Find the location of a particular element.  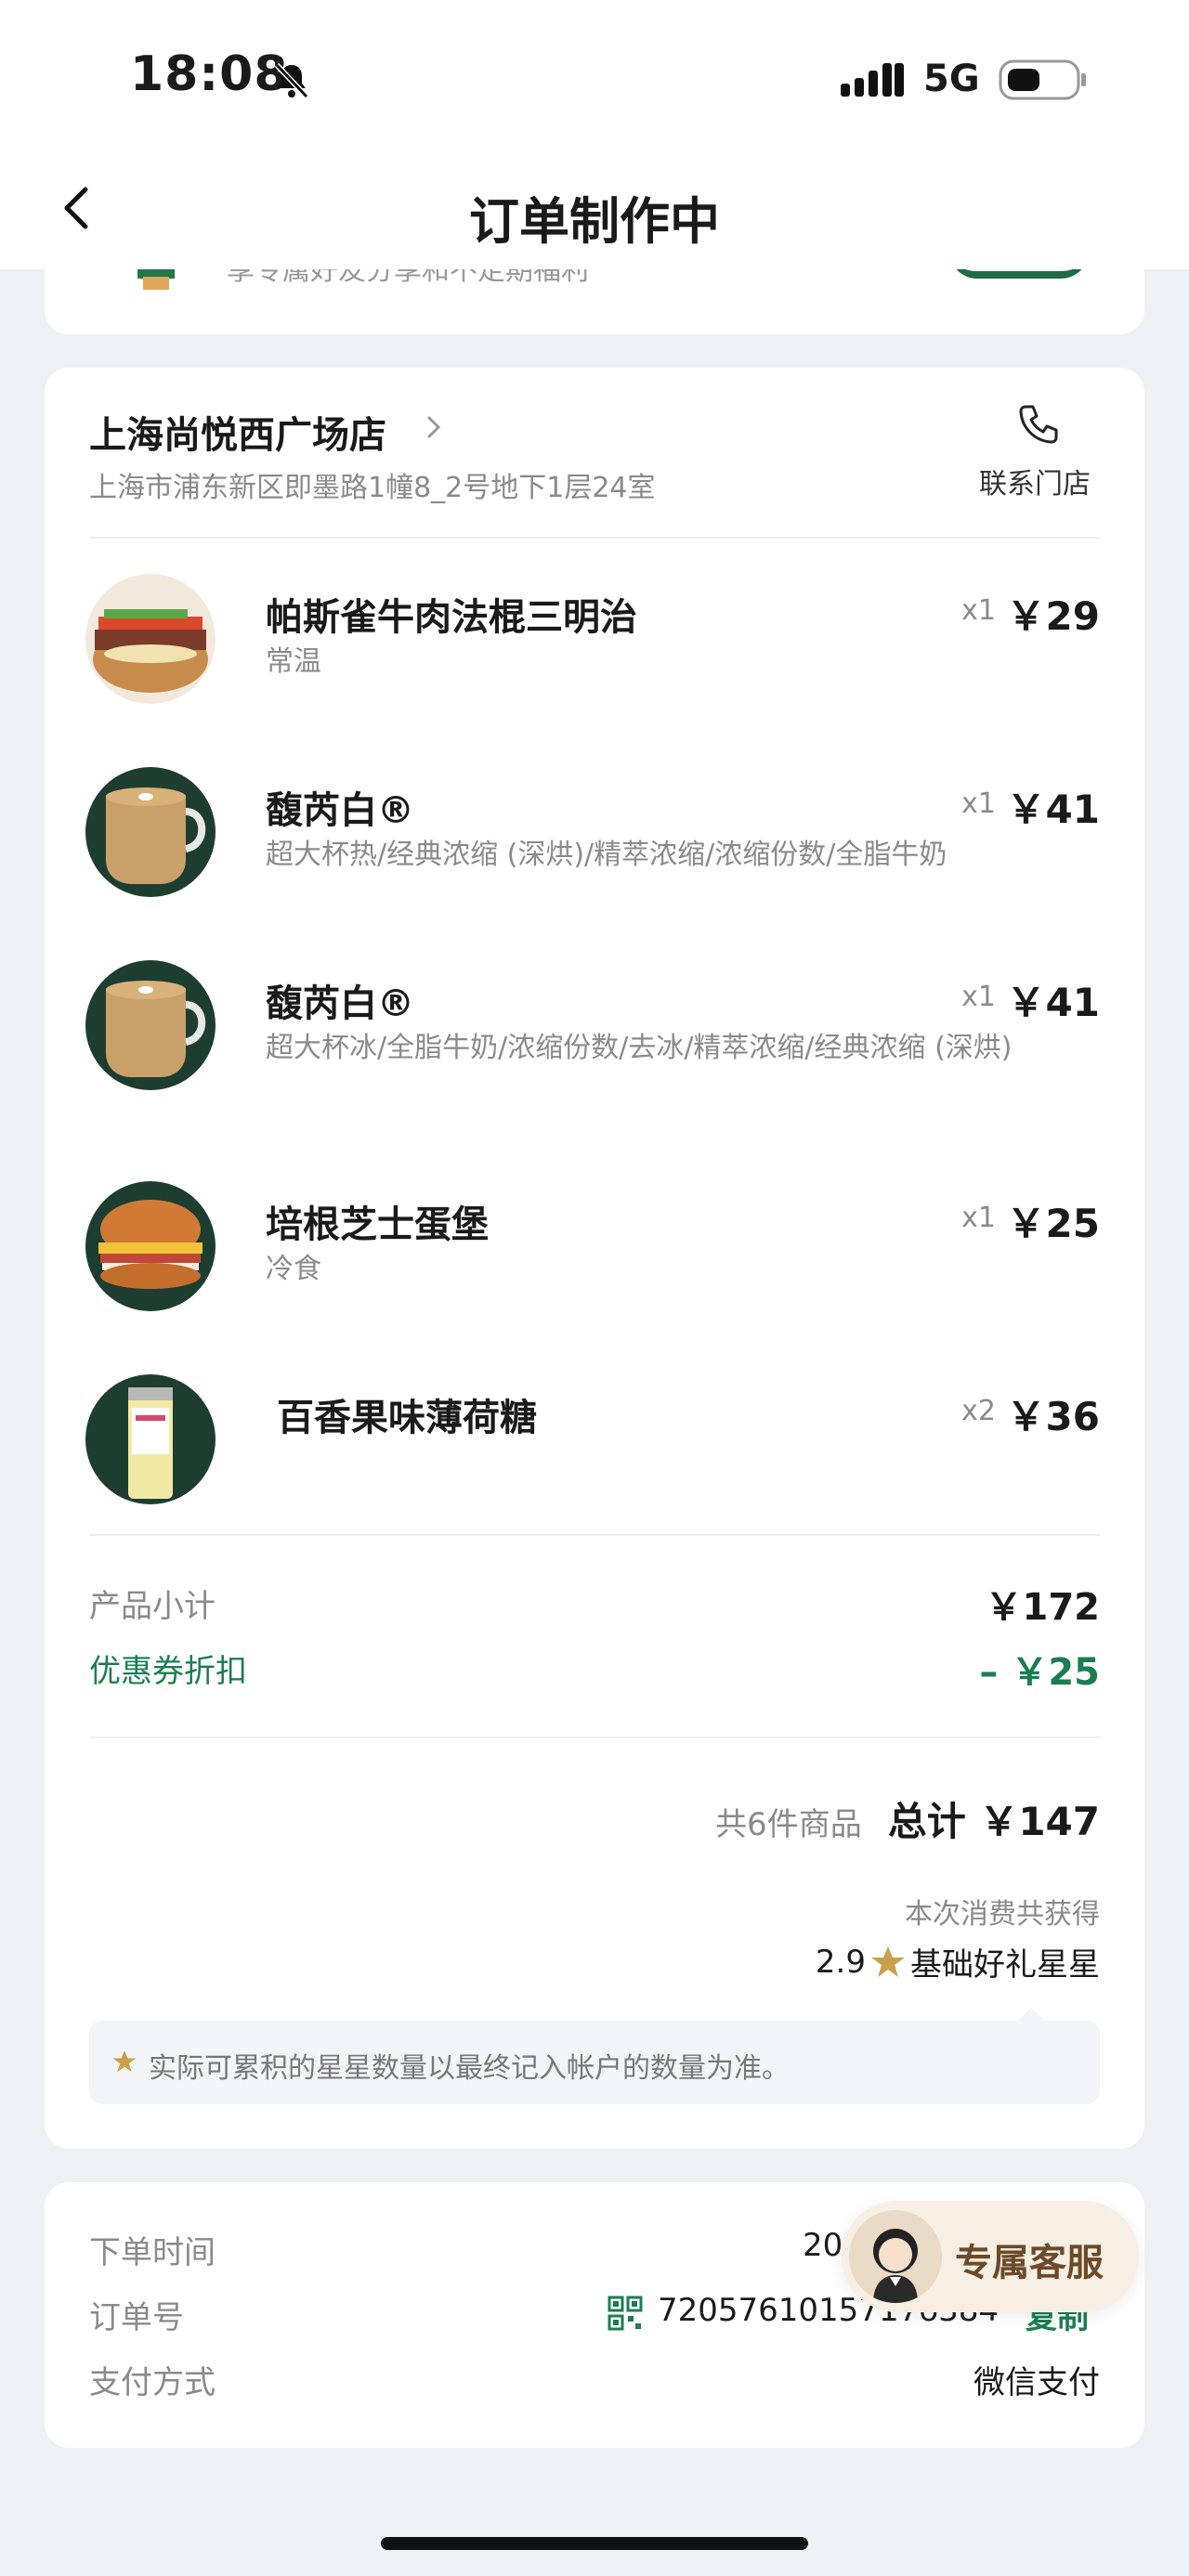

item-options: 超大杯冰/全脂牛奶/浓缩份数/去冰/精萃浓缩/经典浓缩 (深烘) is located at coordinates (639, 1048).